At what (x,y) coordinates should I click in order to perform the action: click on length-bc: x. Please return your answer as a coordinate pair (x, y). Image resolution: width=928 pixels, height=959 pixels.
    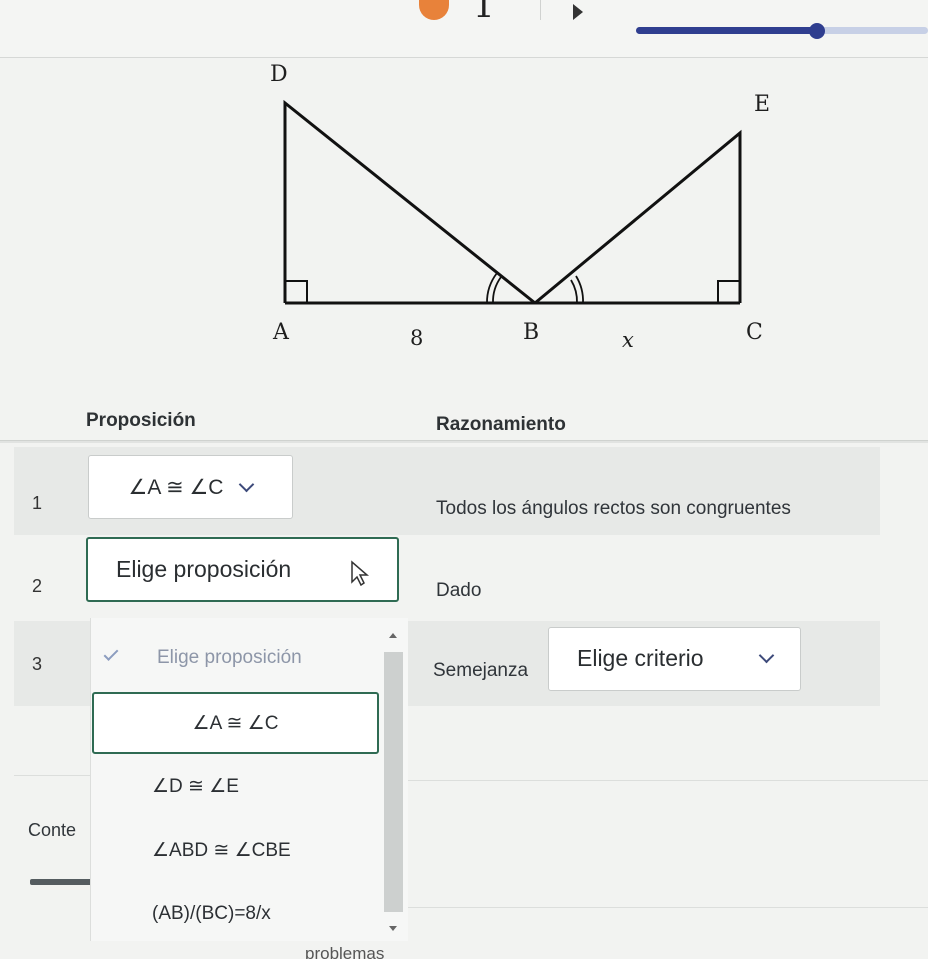
    Looking at the image, I should click on (628, 340).